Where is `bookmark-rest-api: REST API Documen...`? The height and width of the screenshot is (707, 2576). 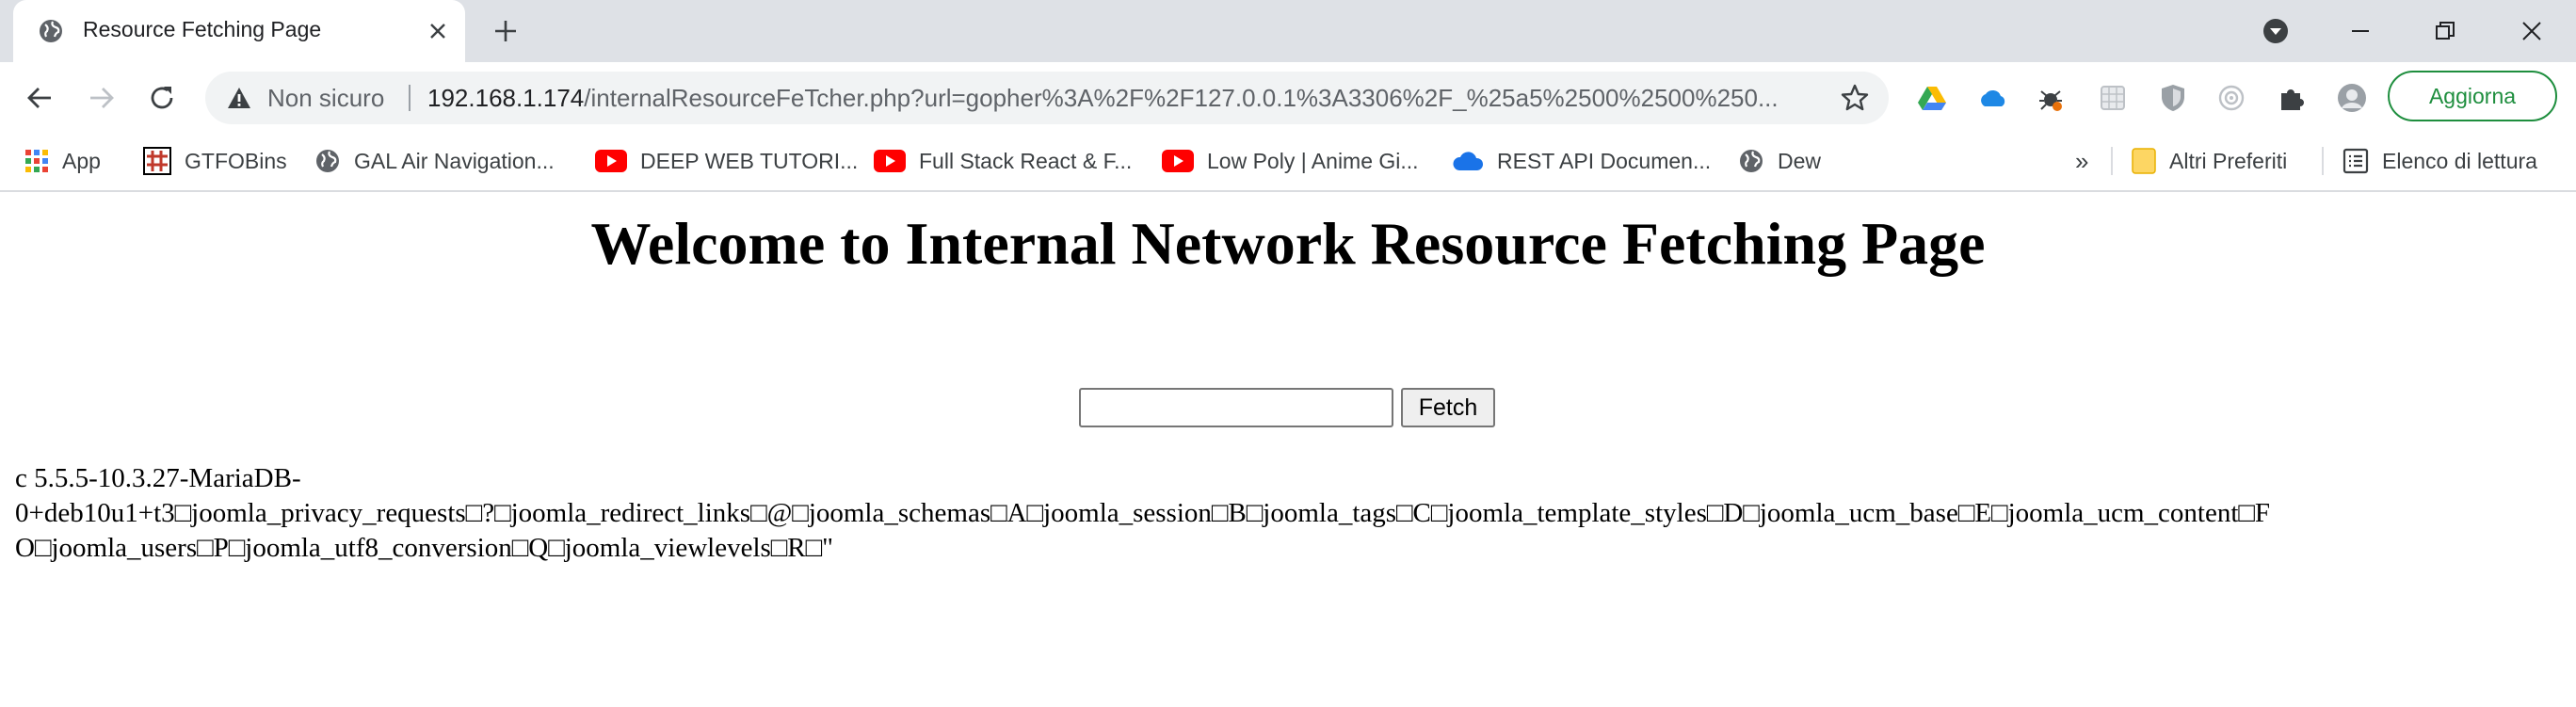
bookmark-rest-api: REST API Documen... is located at coordinates (1581, 161).